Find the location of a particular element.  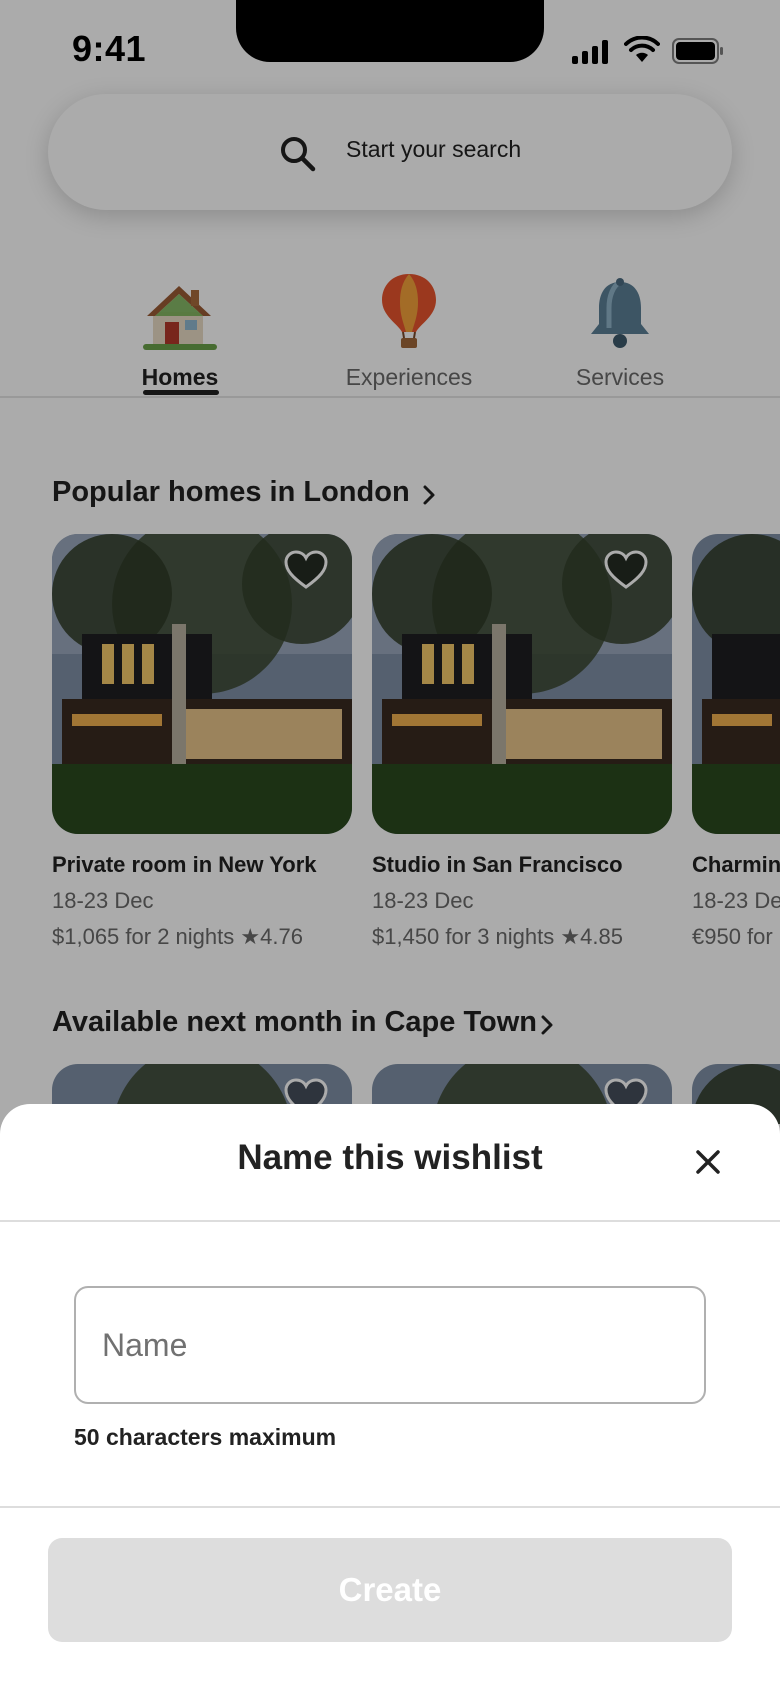

create-button: Create is located at coordinates (390, 1590).